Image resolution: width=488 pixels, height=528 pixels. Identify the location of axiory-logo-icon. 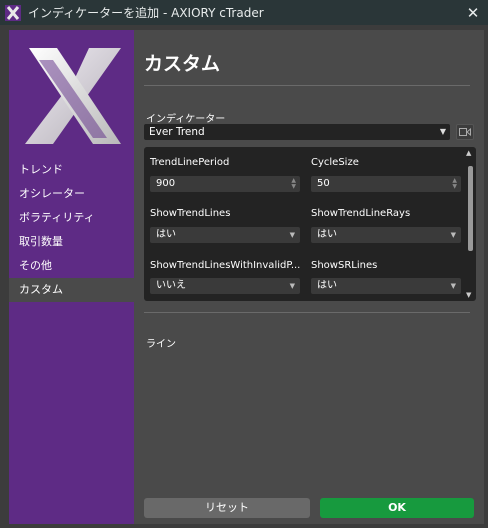
(73, 96).